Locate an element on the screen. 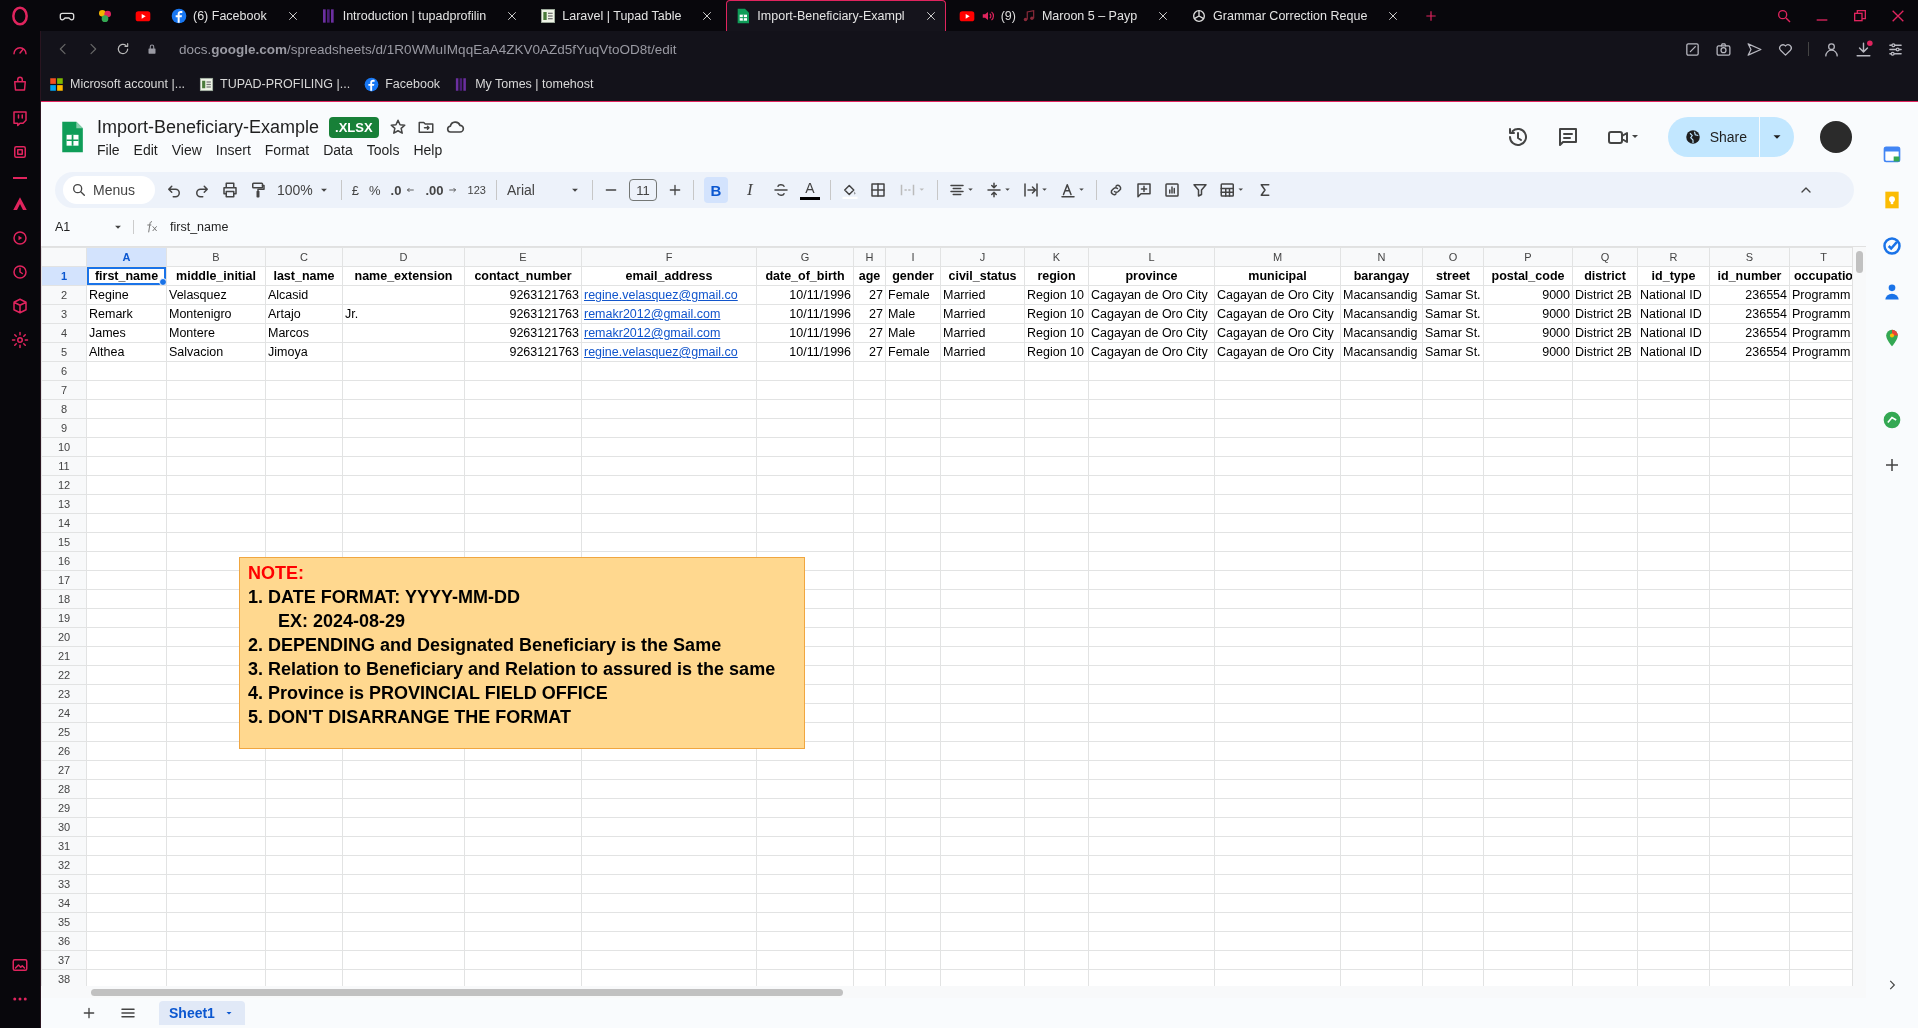 The image size is (1918, 1028). column-header: G is located at coordinates (805, 257).